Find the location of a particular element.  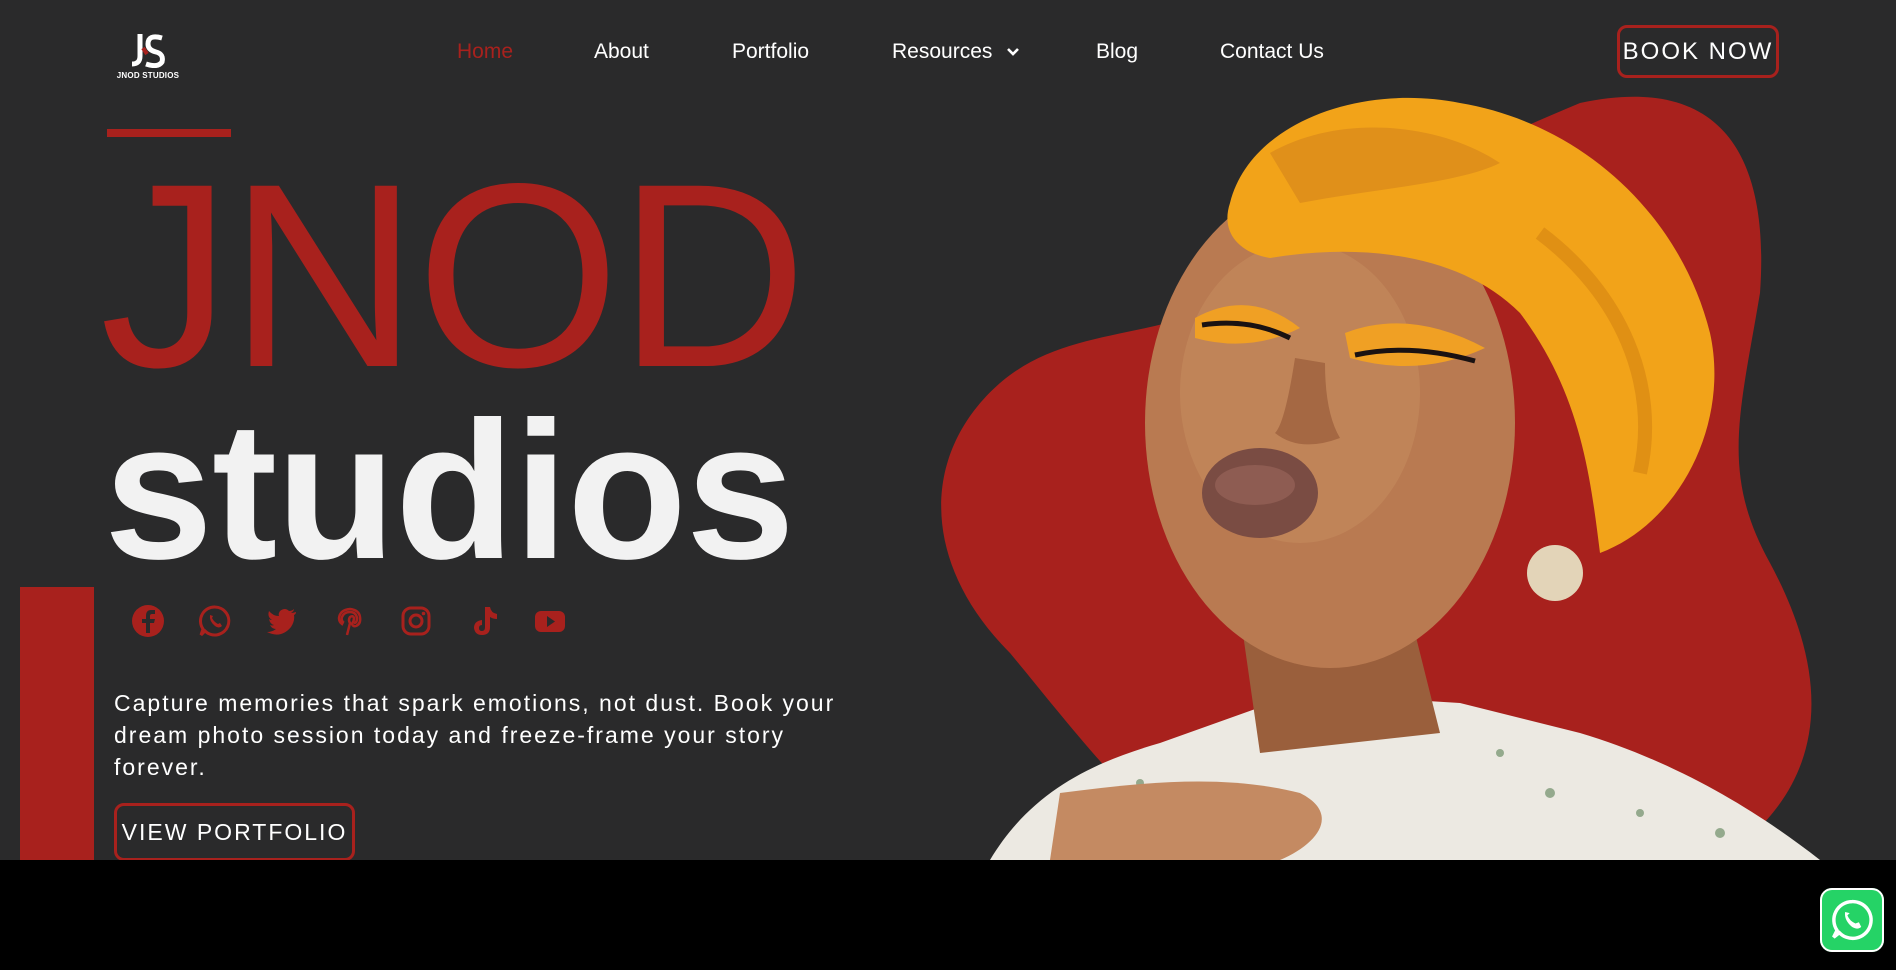

accent-bar is located at coordinates (57, 723).